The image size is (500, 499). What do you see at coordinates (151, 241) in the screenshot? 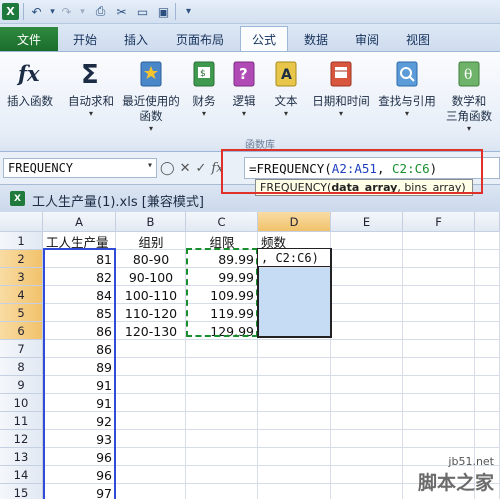
I see `cell-b1: 组别` at bounding box center [151, 241].